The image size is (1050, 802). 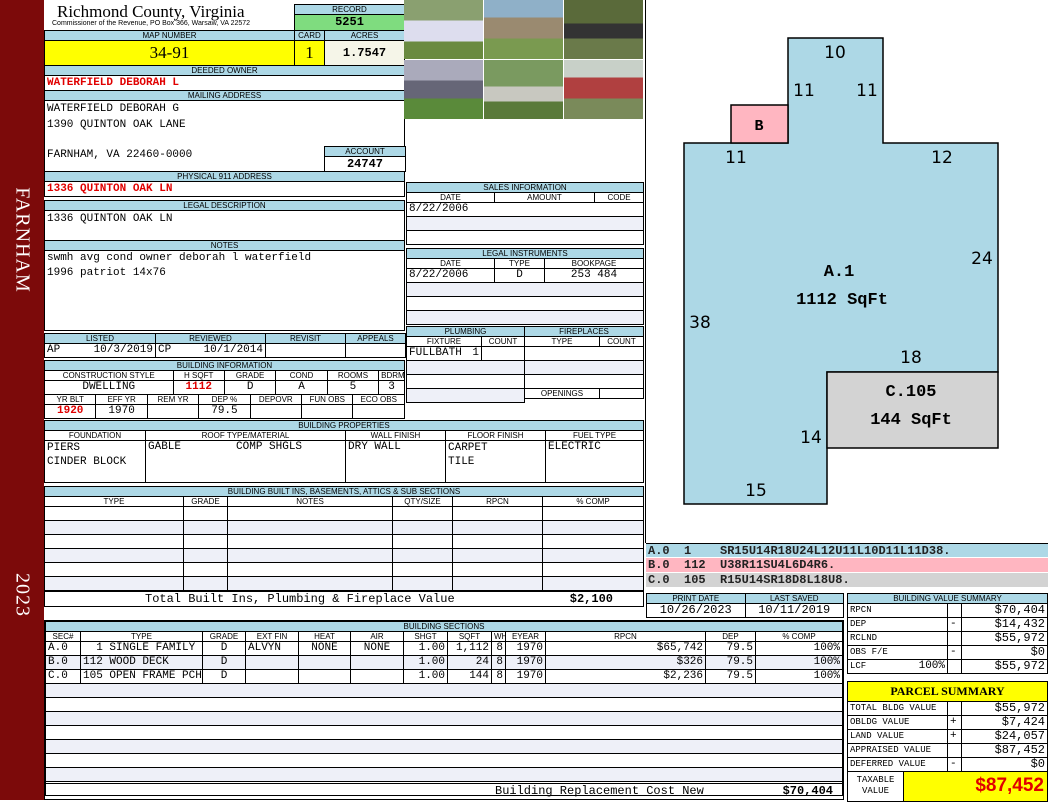 What do you see at coordinates (272, 636) in the screenshot?
I see `col-header: EXT FIN` at bounding box center [272, 636].